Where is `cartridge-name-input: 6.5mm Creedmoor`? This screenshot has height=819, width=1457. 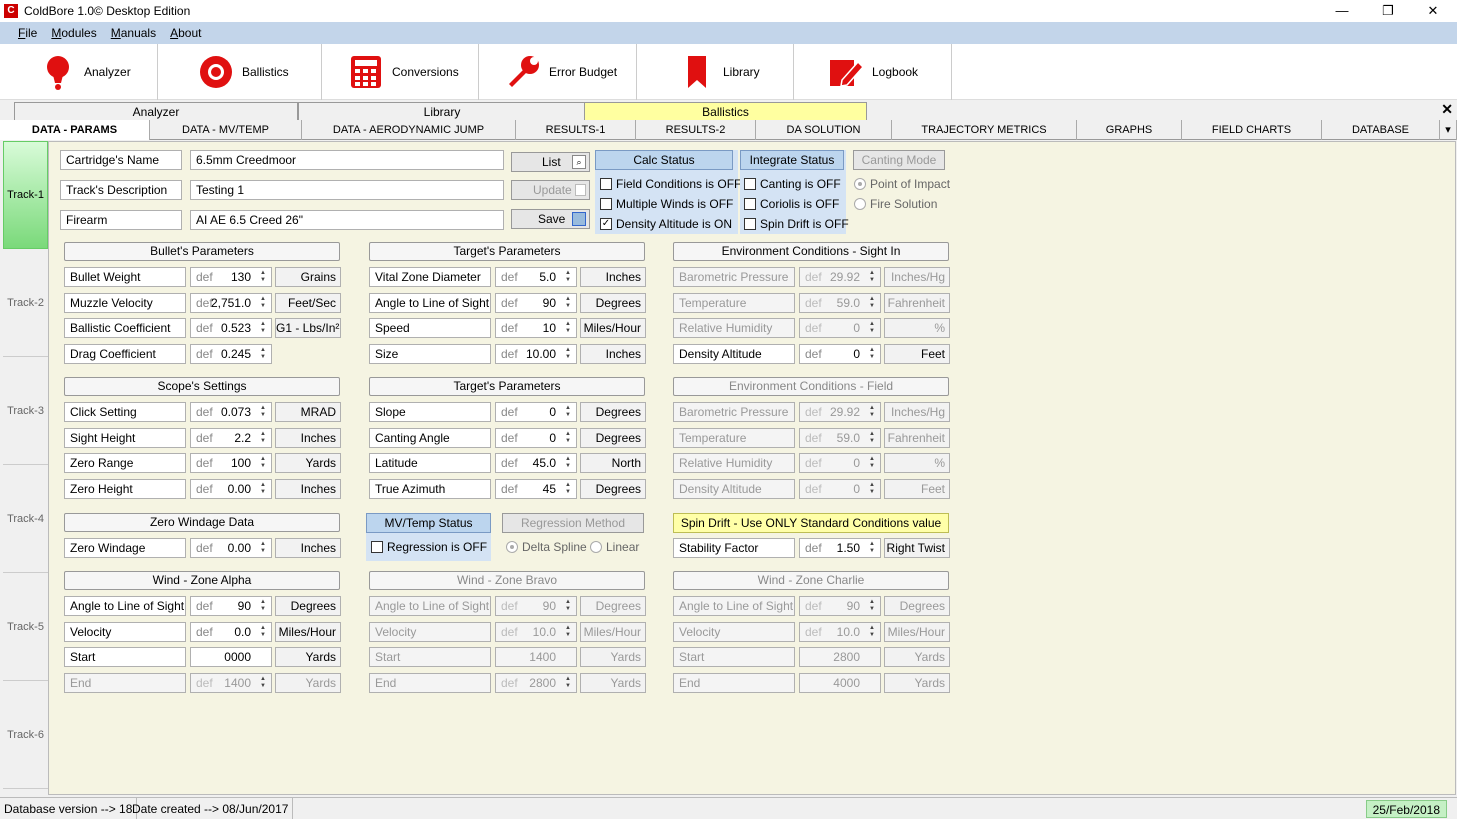
cartridge-name-input: 6.5mm Creedmoor is located at coordinates (347, 160).